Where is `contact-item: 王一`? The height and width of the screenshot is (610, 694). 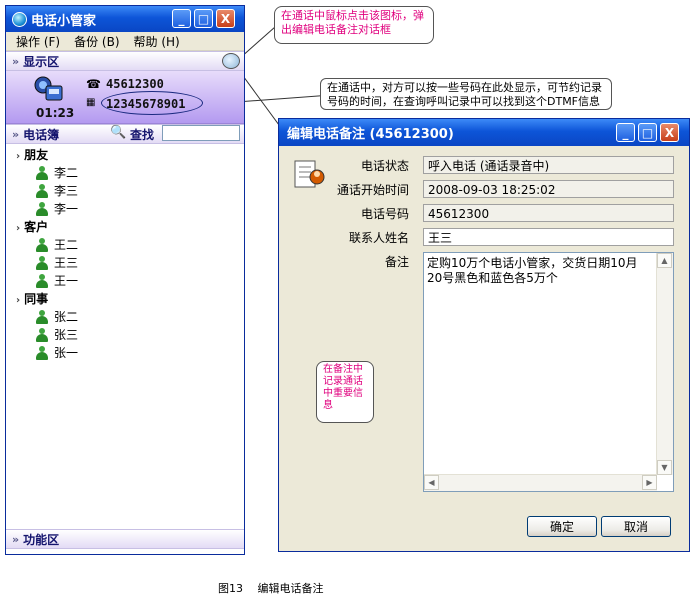 contact-item: 王一 is located at coordinates (57, 280).